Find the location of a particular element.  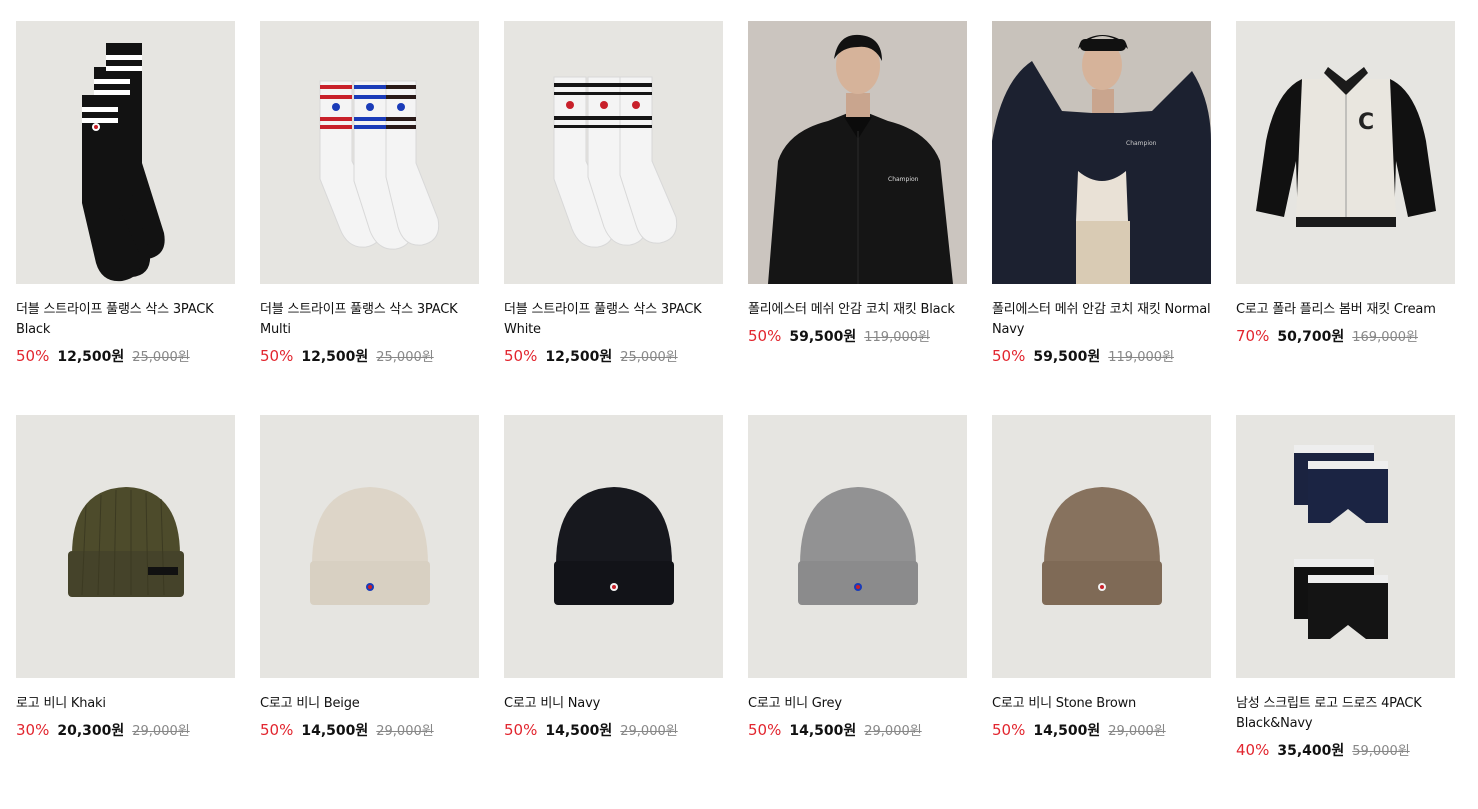

product-name: 더블 스트라이프 풀랭스 삭스 3PACK Multi is located at coordinates (369, 320).